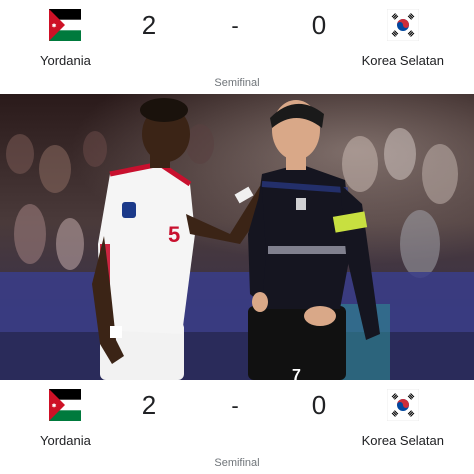  Describe the element at coordinates (174, 234) in the screenshot. I see `home-shirt-number: 5` at that location.